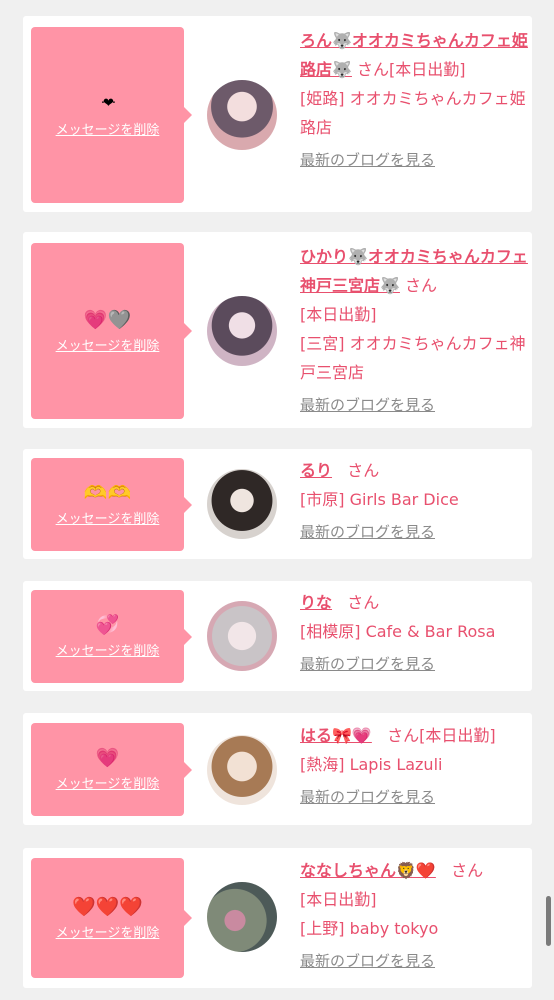 This screenshot has width=554, height=1000. I want to click on message-bubble: 💞 メッセージを削除, so click(111, 636).